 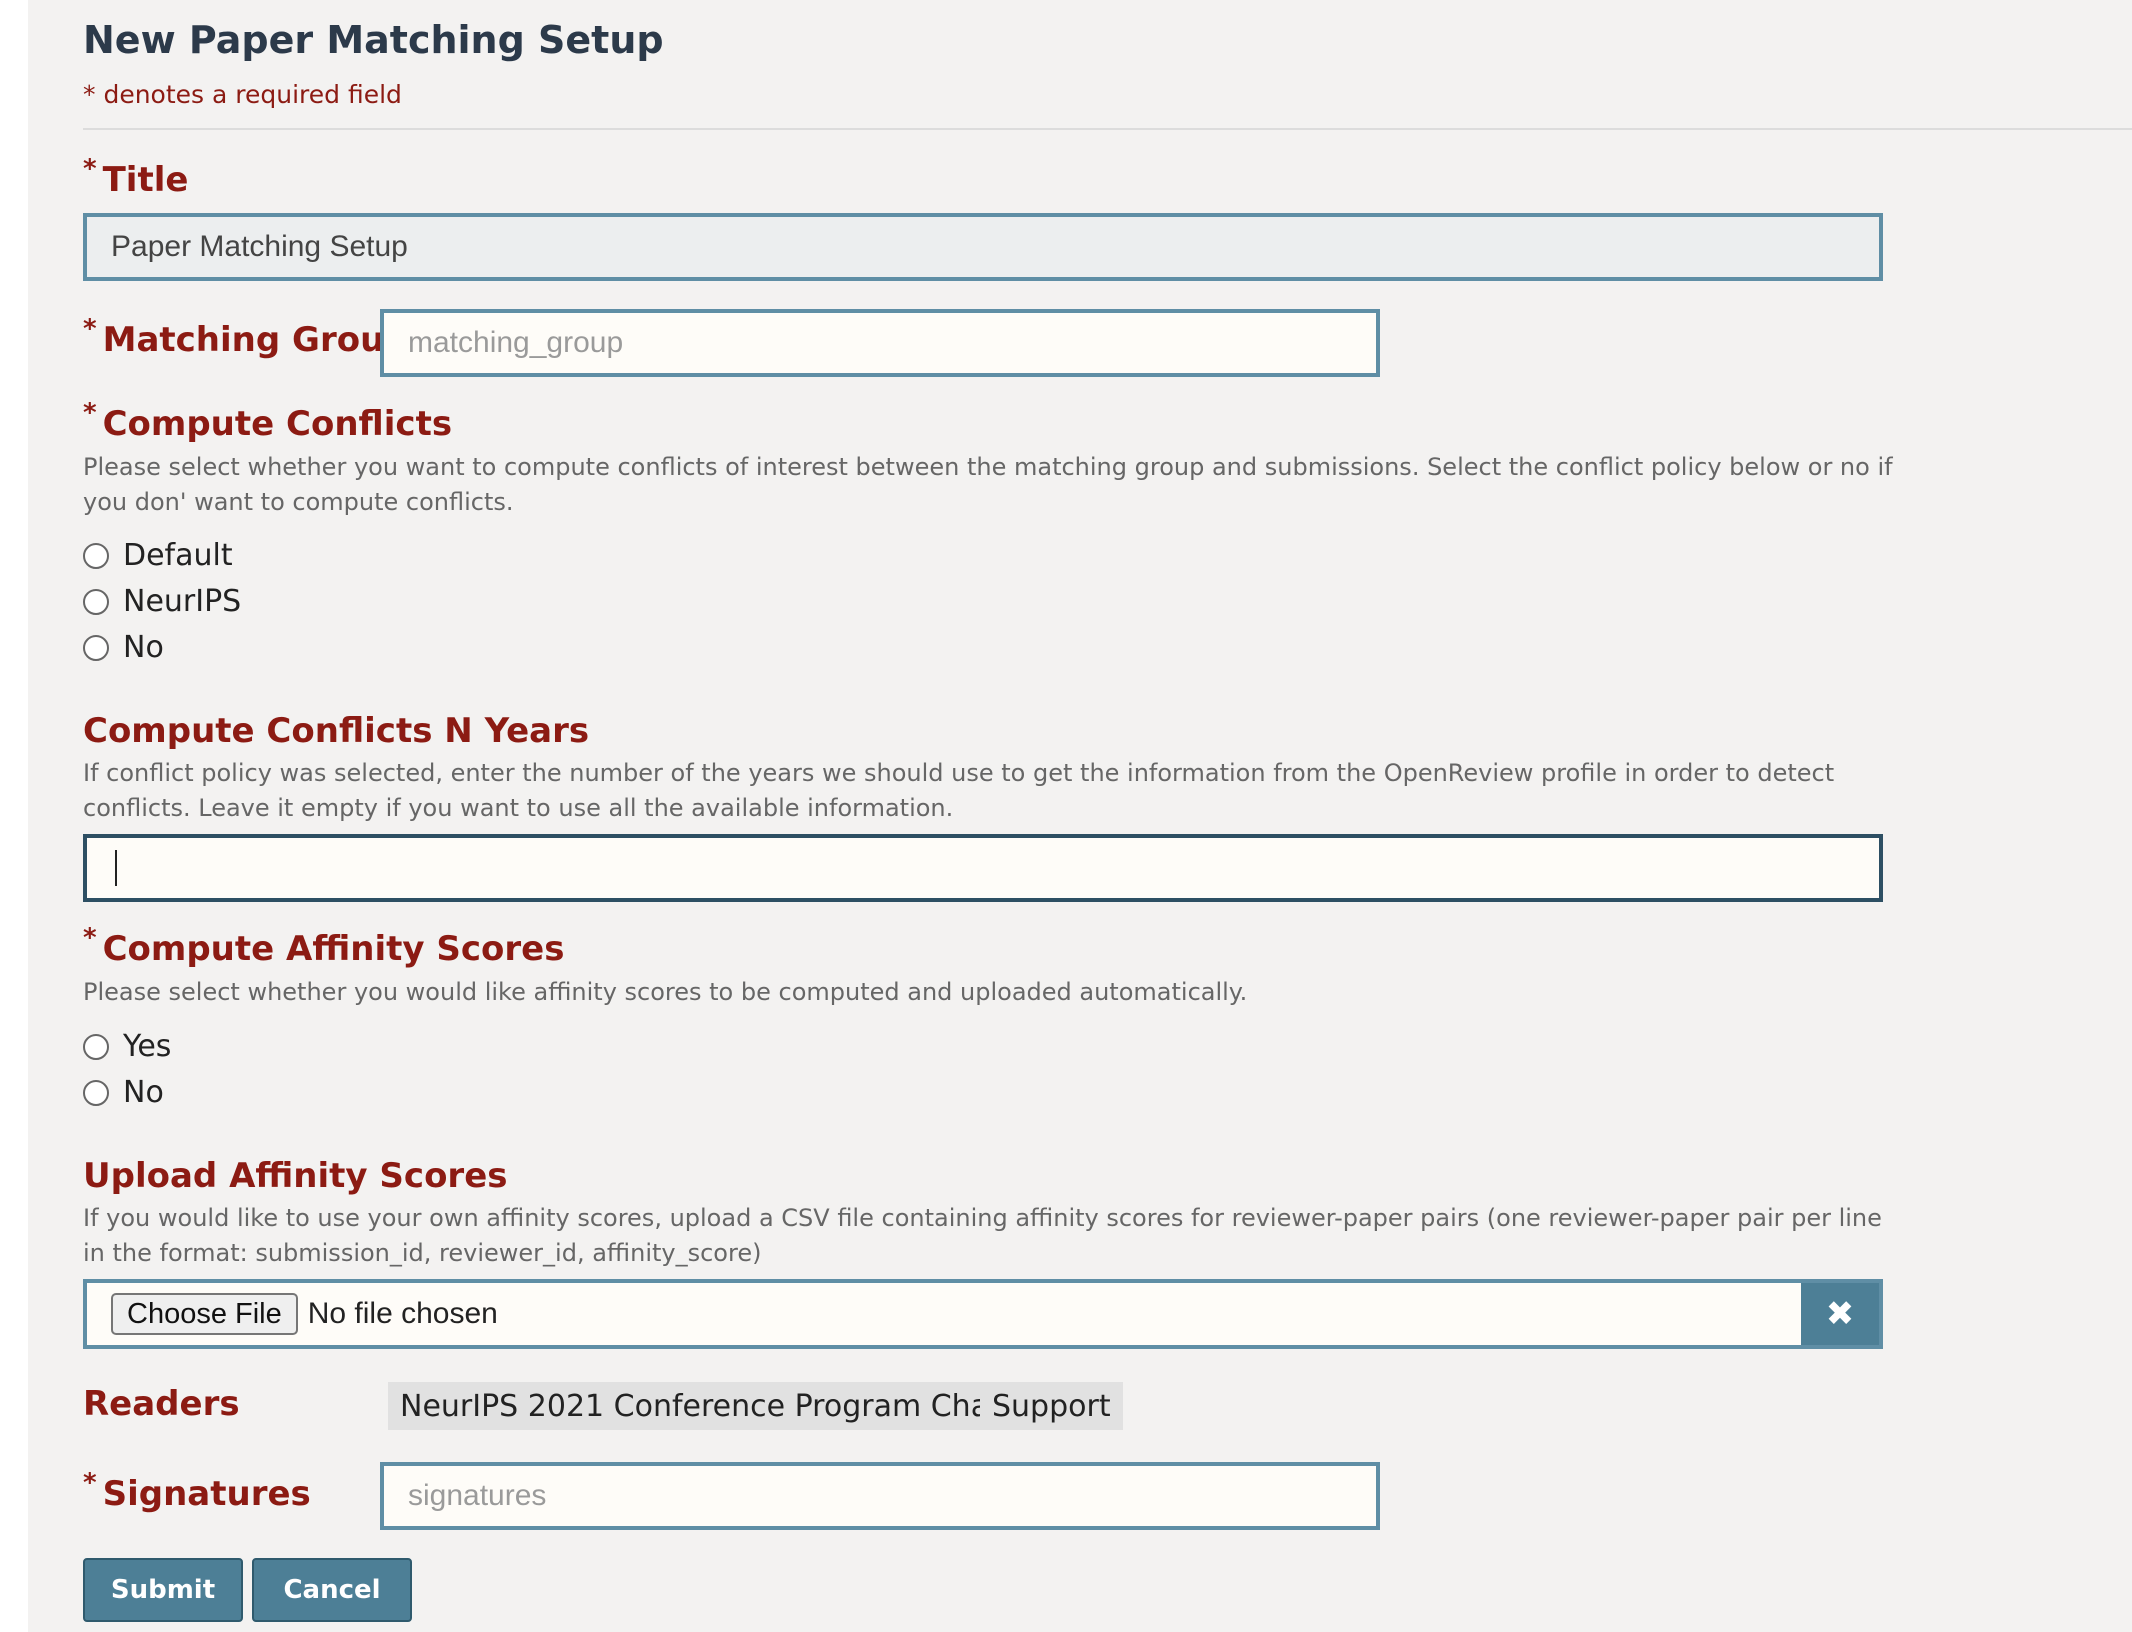 I want to click on submit-button: Submit, so click(x=163, y=1590).